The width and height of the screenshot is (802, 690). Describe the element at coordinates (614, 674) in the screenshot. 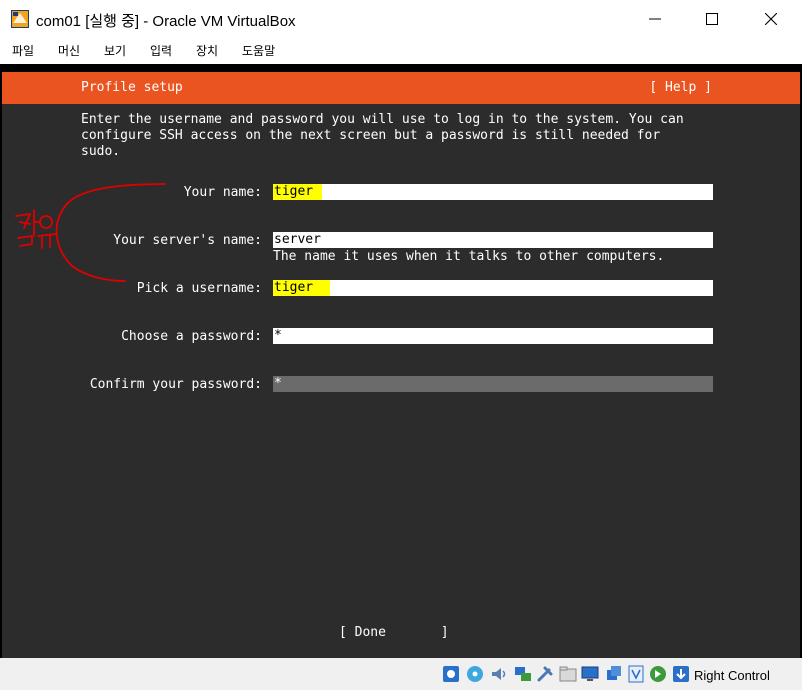

I see `recording-icon` at that location.